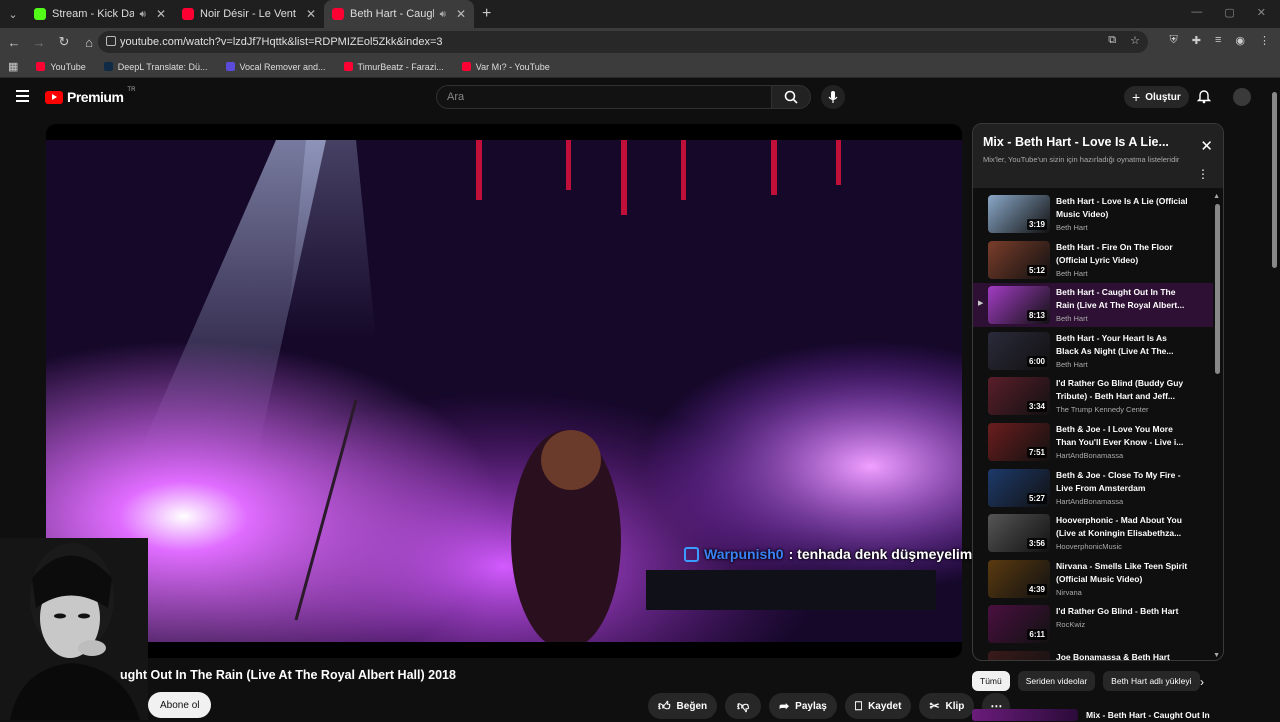  Describe the element at coordinates (1124, 40) in the screenshot. I see `url-actions: ⧉ ☆` at that location.